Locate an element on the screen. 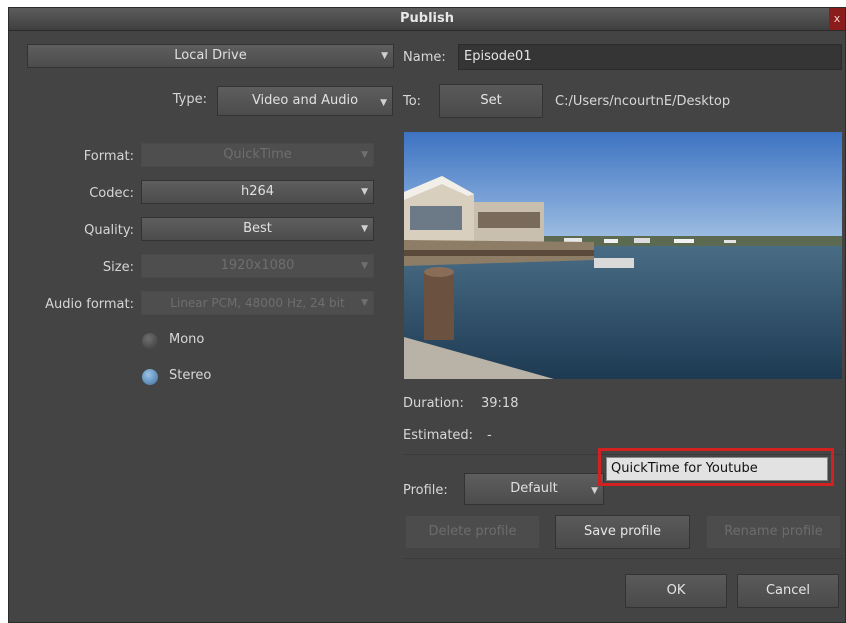  rename-profile-button: Rename profile is located at coordinates (773, 532).